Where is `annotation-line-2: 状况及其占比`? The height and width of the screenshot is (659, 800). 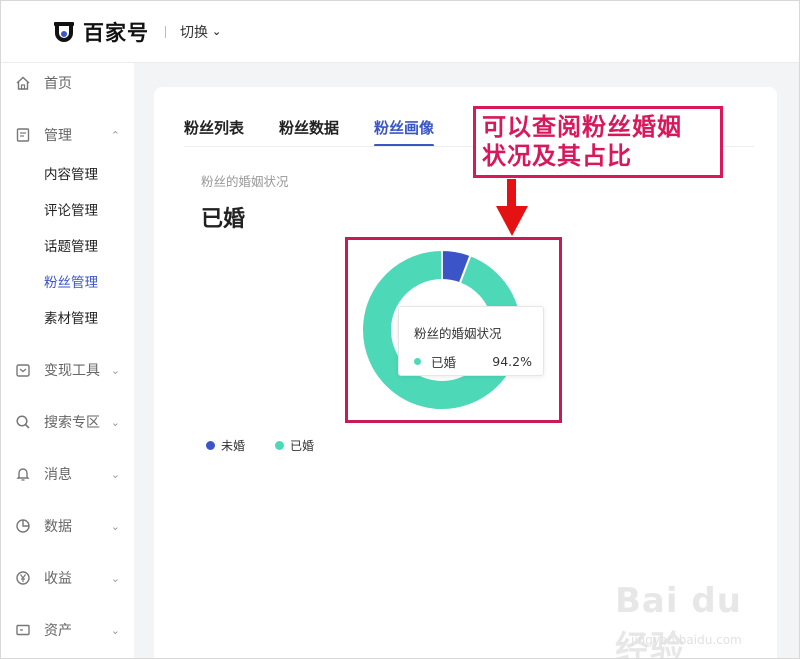 annotation-line-2: 状况及其占比 is located at coordinates (557, 156).